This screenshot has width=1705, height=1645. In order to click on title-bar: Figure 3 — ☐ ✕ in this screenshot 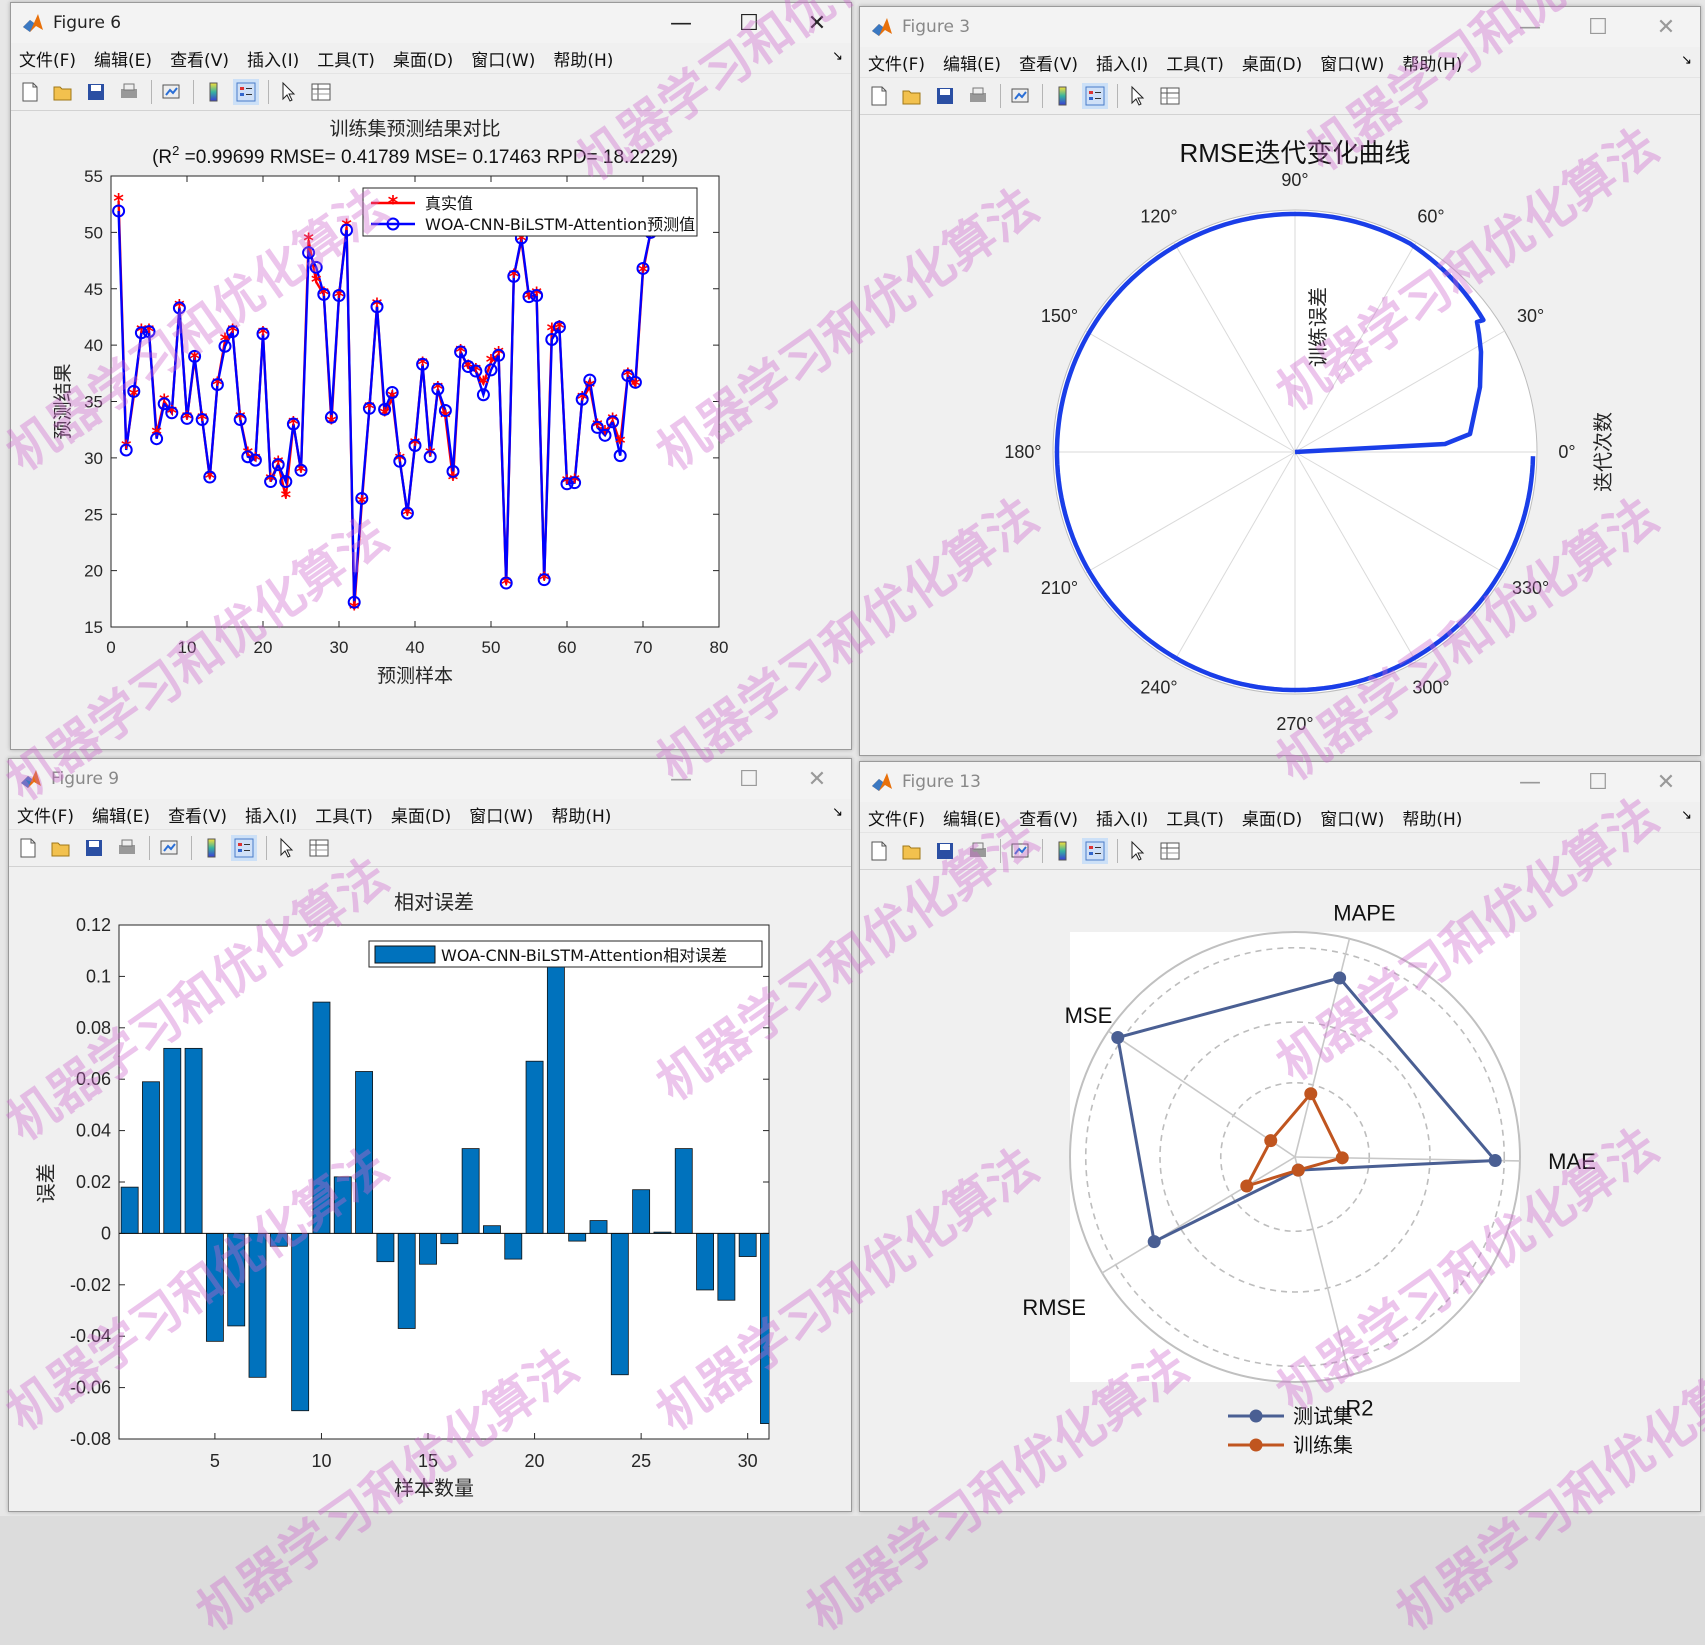, I will do `click(1280, 27)`.